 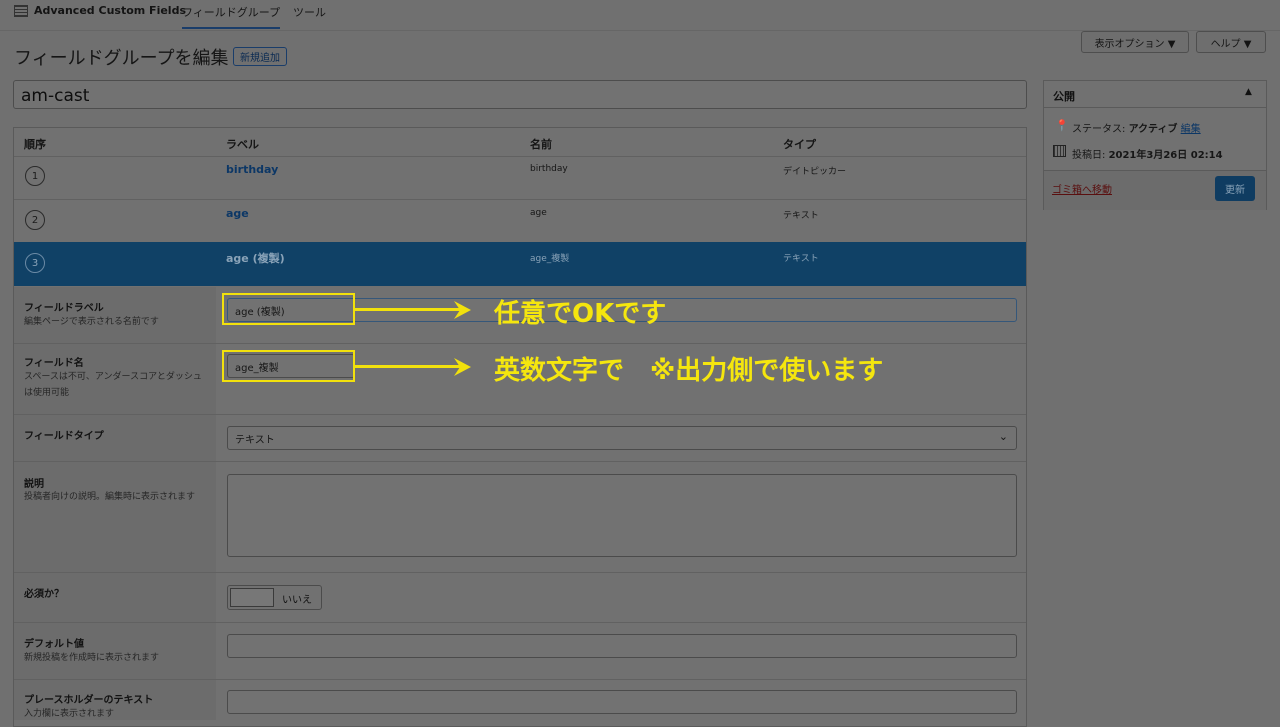 I want to click on placeholder-title: プレースホルダーのテキスト, so click(x=89, y=700).